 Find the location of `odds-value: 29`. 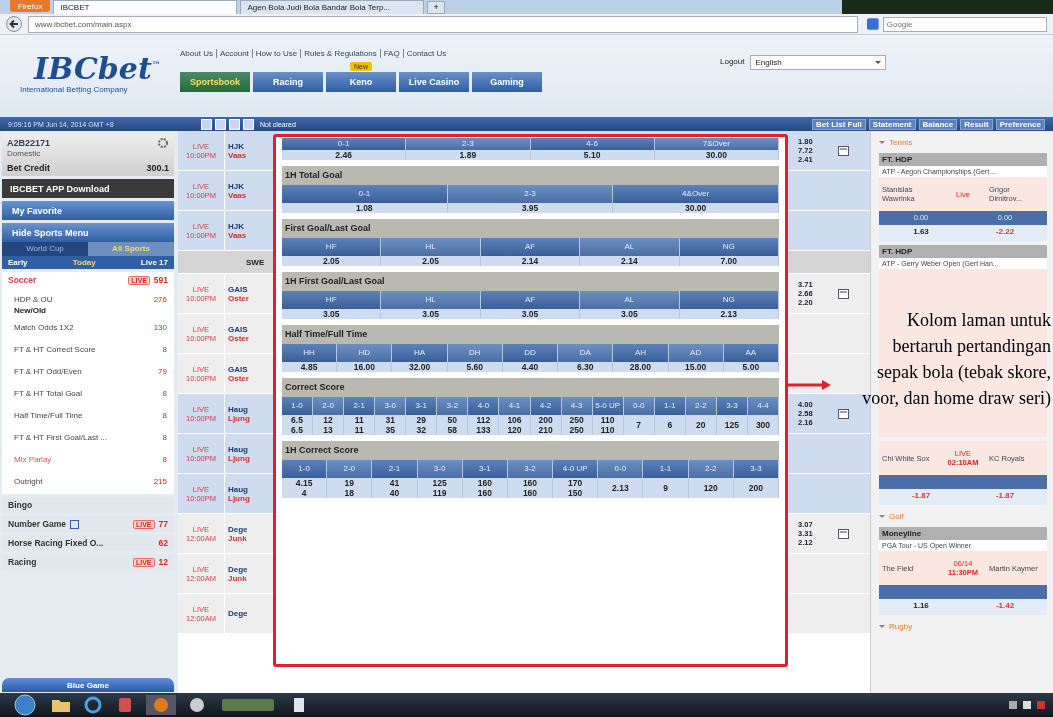

odds-value: 29 is located at coordinates (421, 420).